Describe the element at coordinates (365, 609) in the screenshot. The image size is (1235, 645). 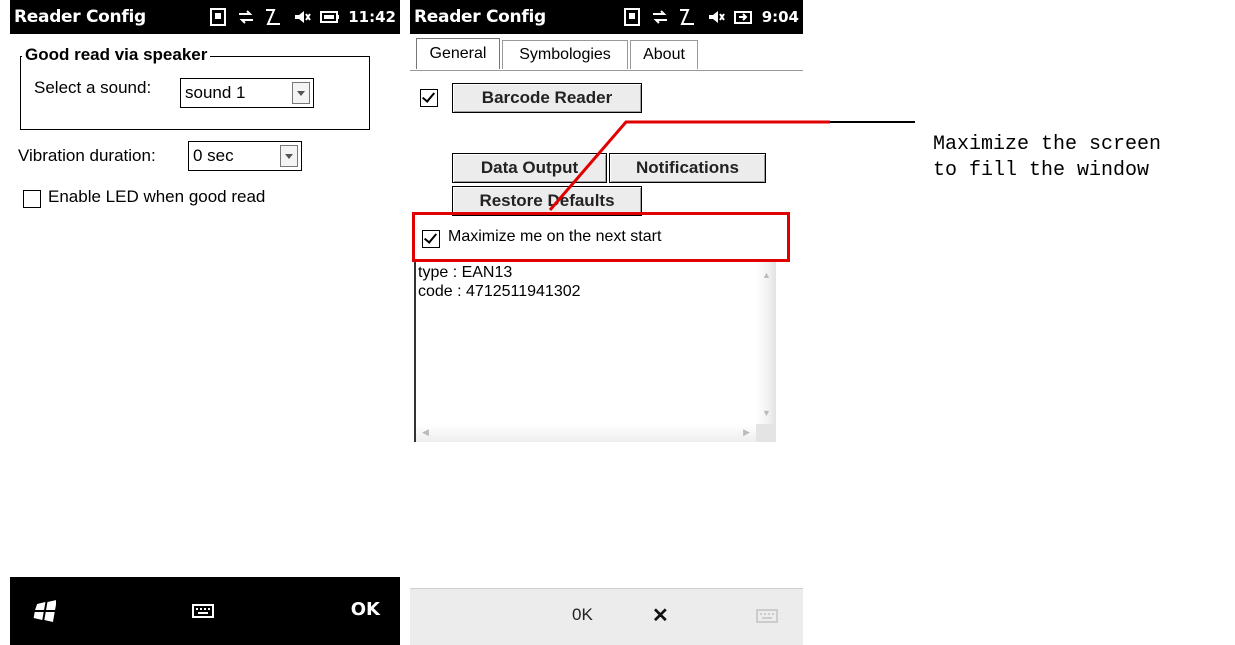
I see `ok-button: OK` at that location.